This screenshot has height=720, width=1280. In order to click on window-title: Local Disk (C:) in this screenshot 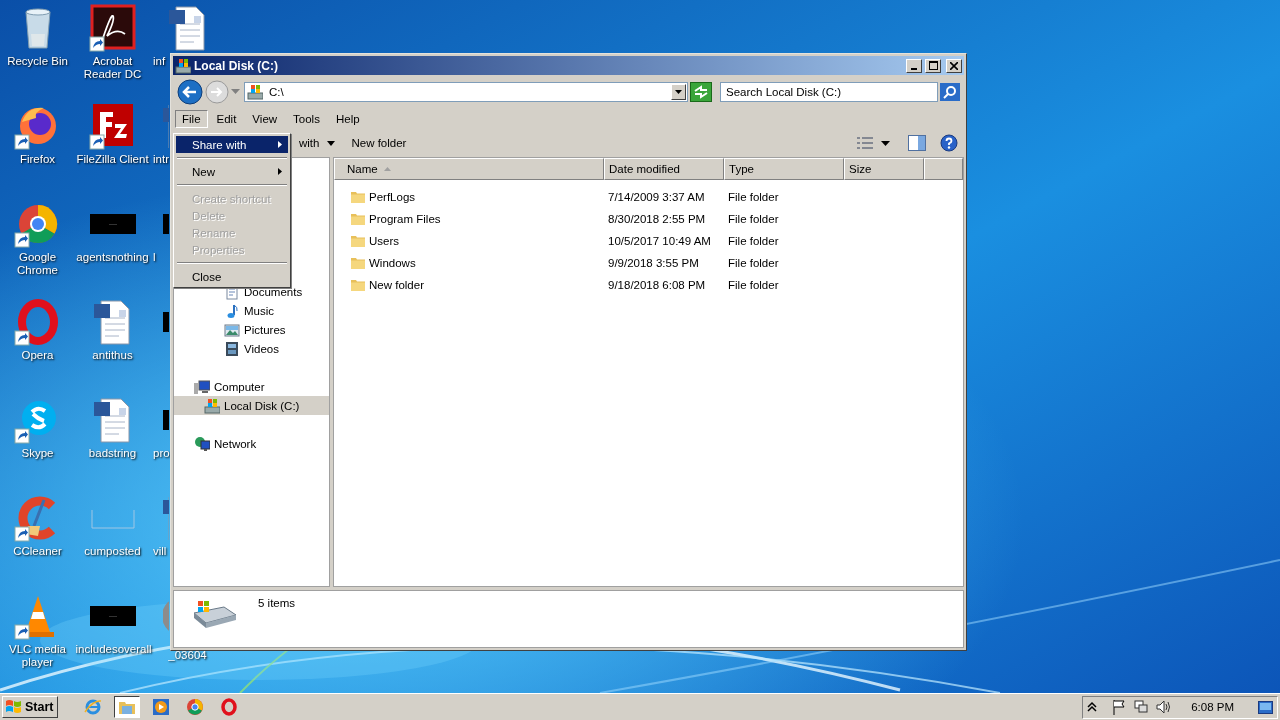, I will do `click(236, 65)`.